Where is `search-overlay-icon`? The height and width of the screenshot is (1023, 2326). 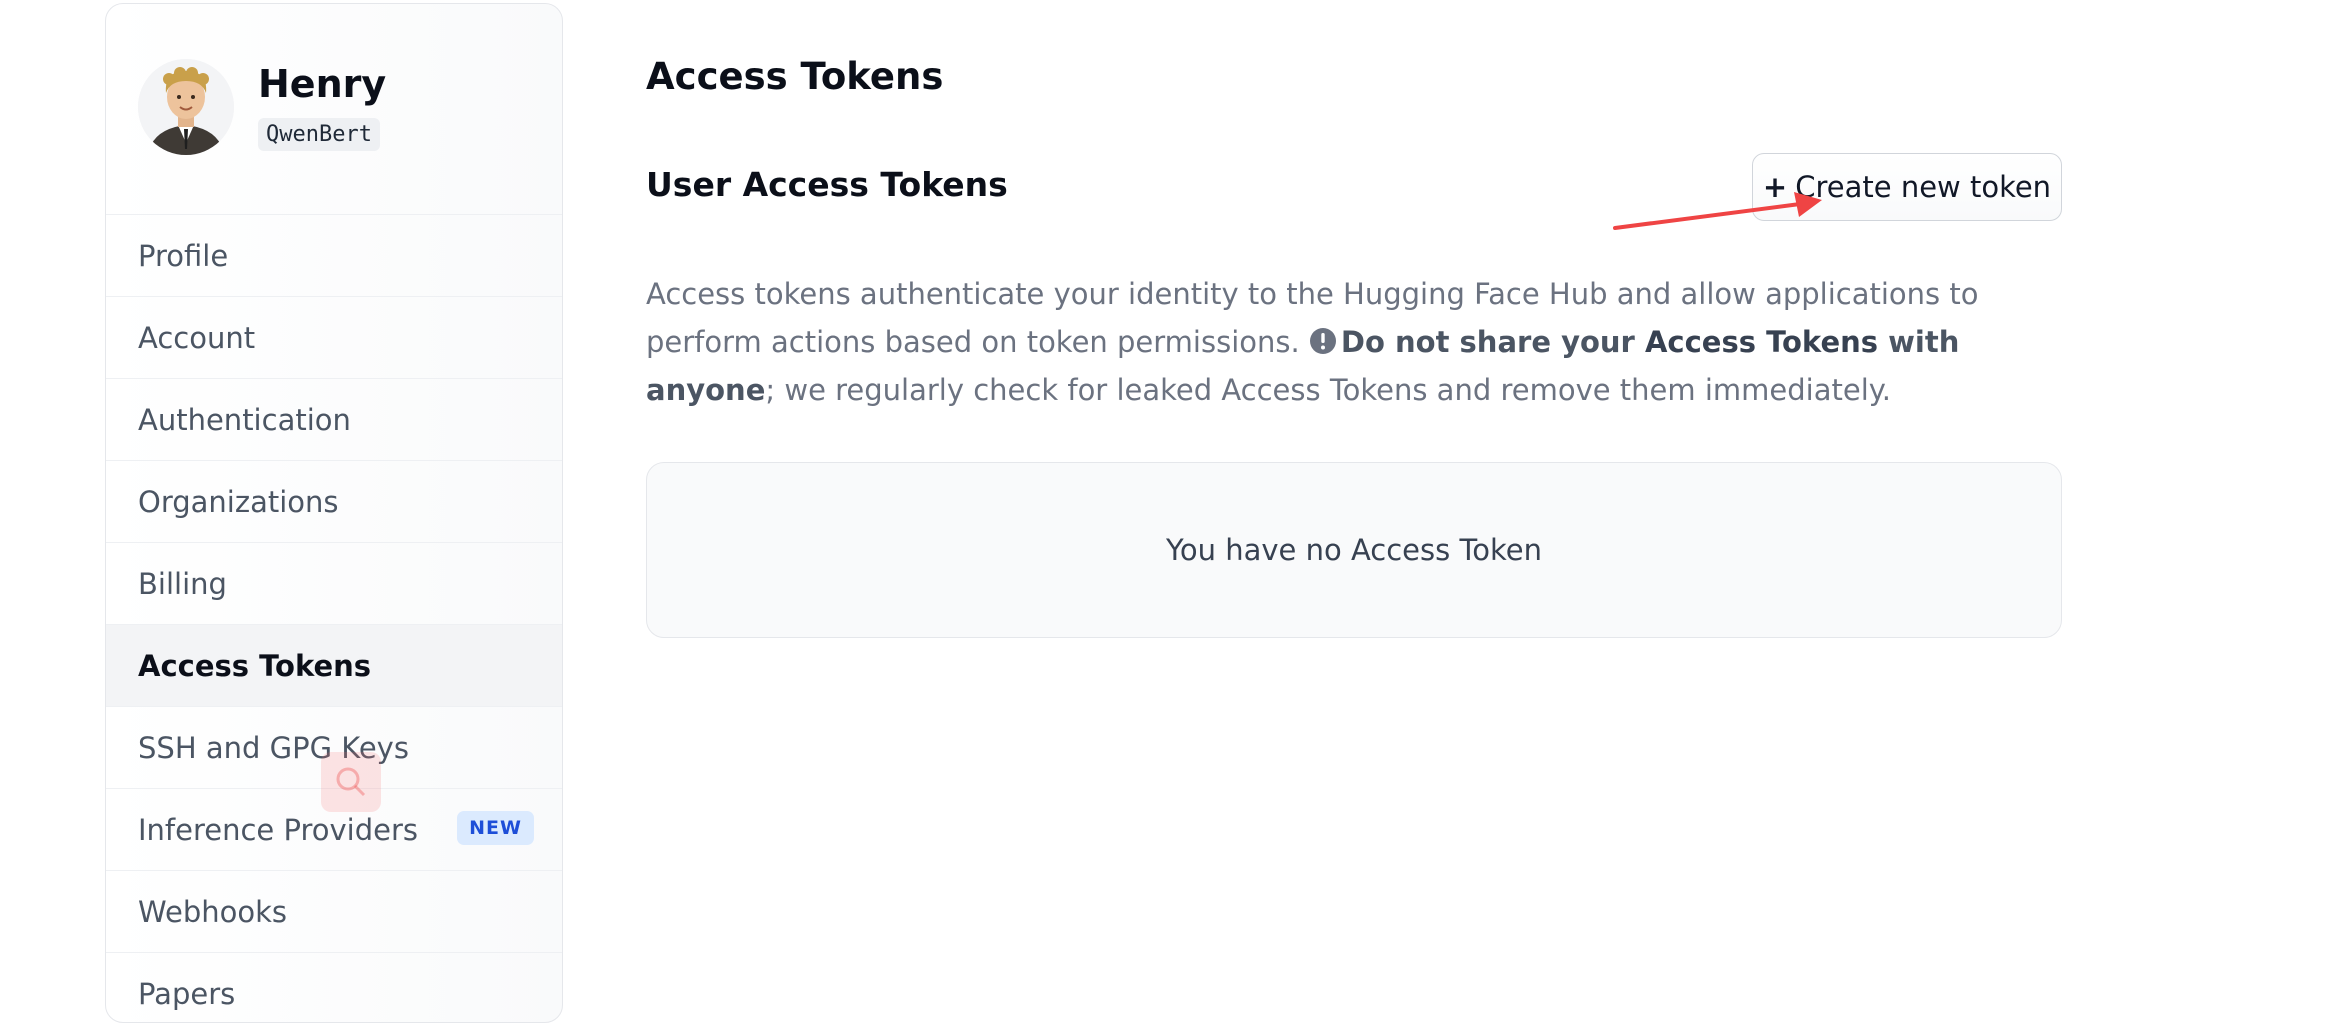 search-overlay-icon is located at coordinates (351, 782).